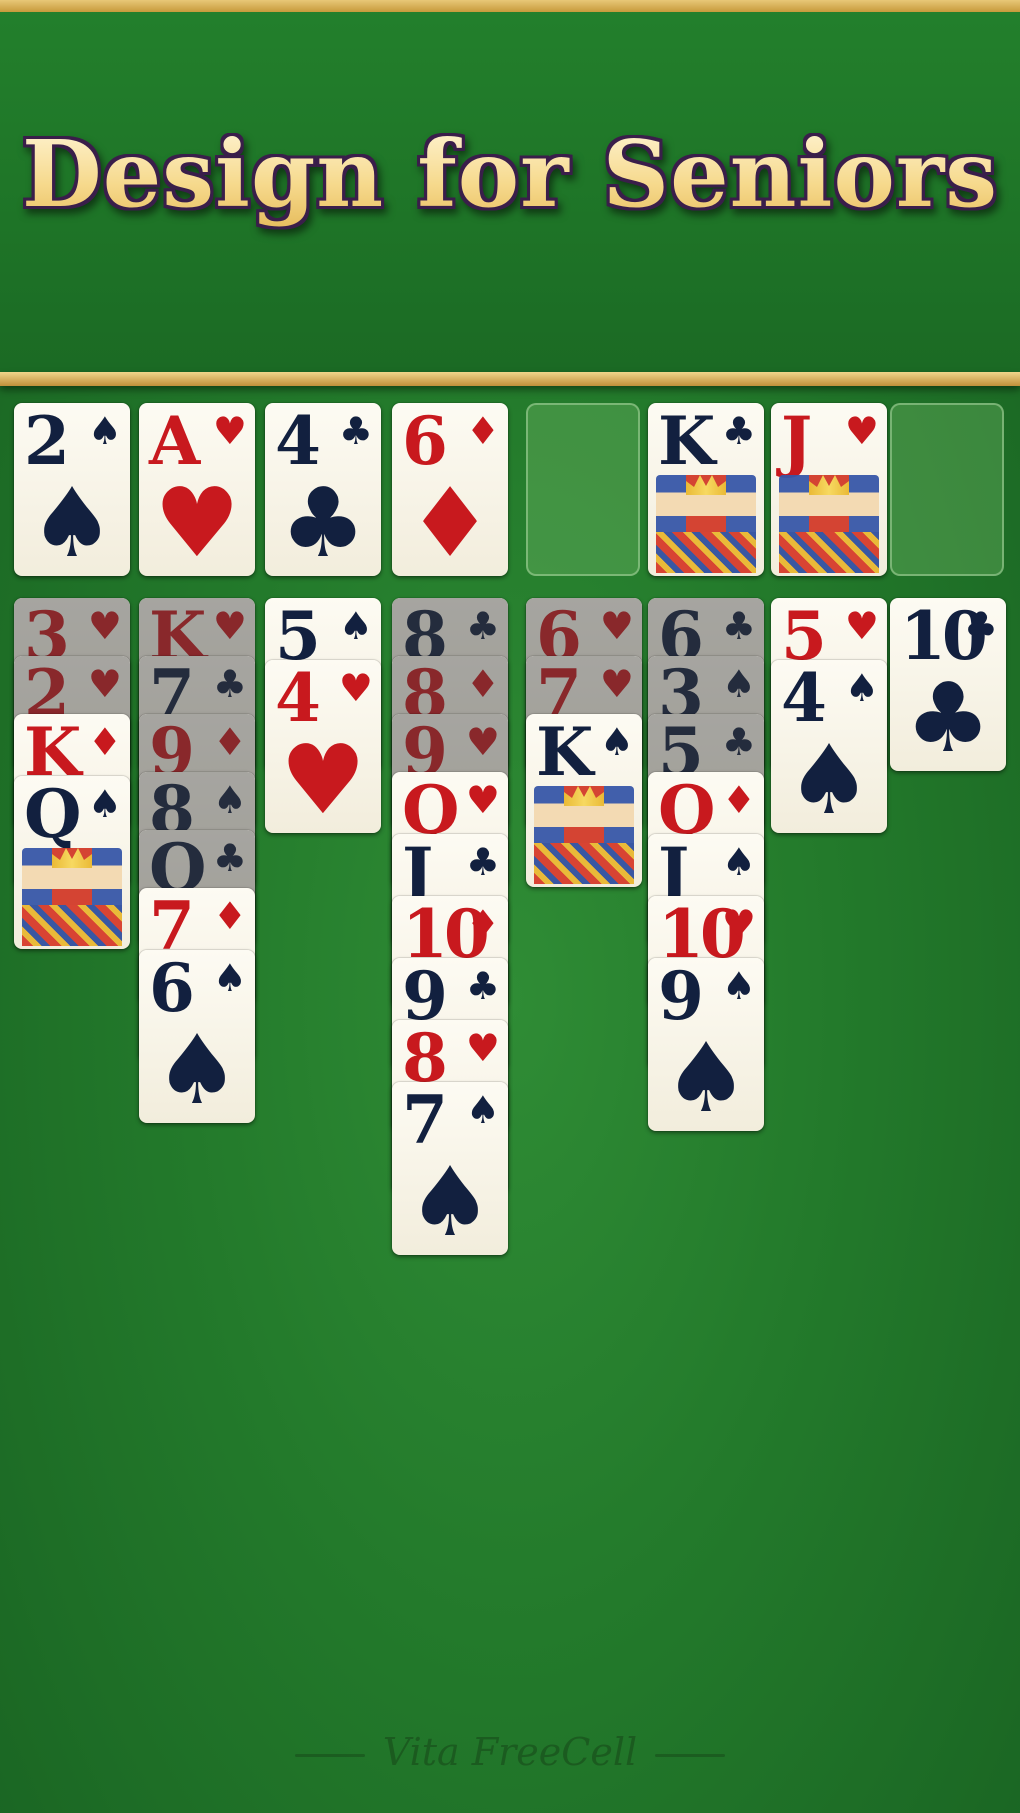 The image size is (1020, 1813). I want to click on tableau-card: 10 ♣ ♣, so click(948, 684).